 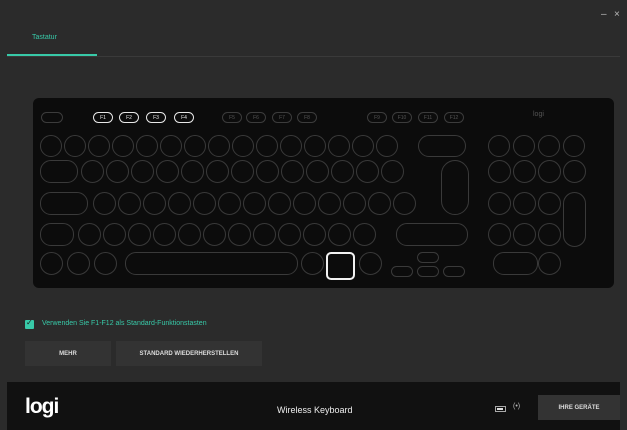 What do you see at coordinates (377, 117) in the screenshot?
I see `f9-key: F9` at bounding box center [377, 117].